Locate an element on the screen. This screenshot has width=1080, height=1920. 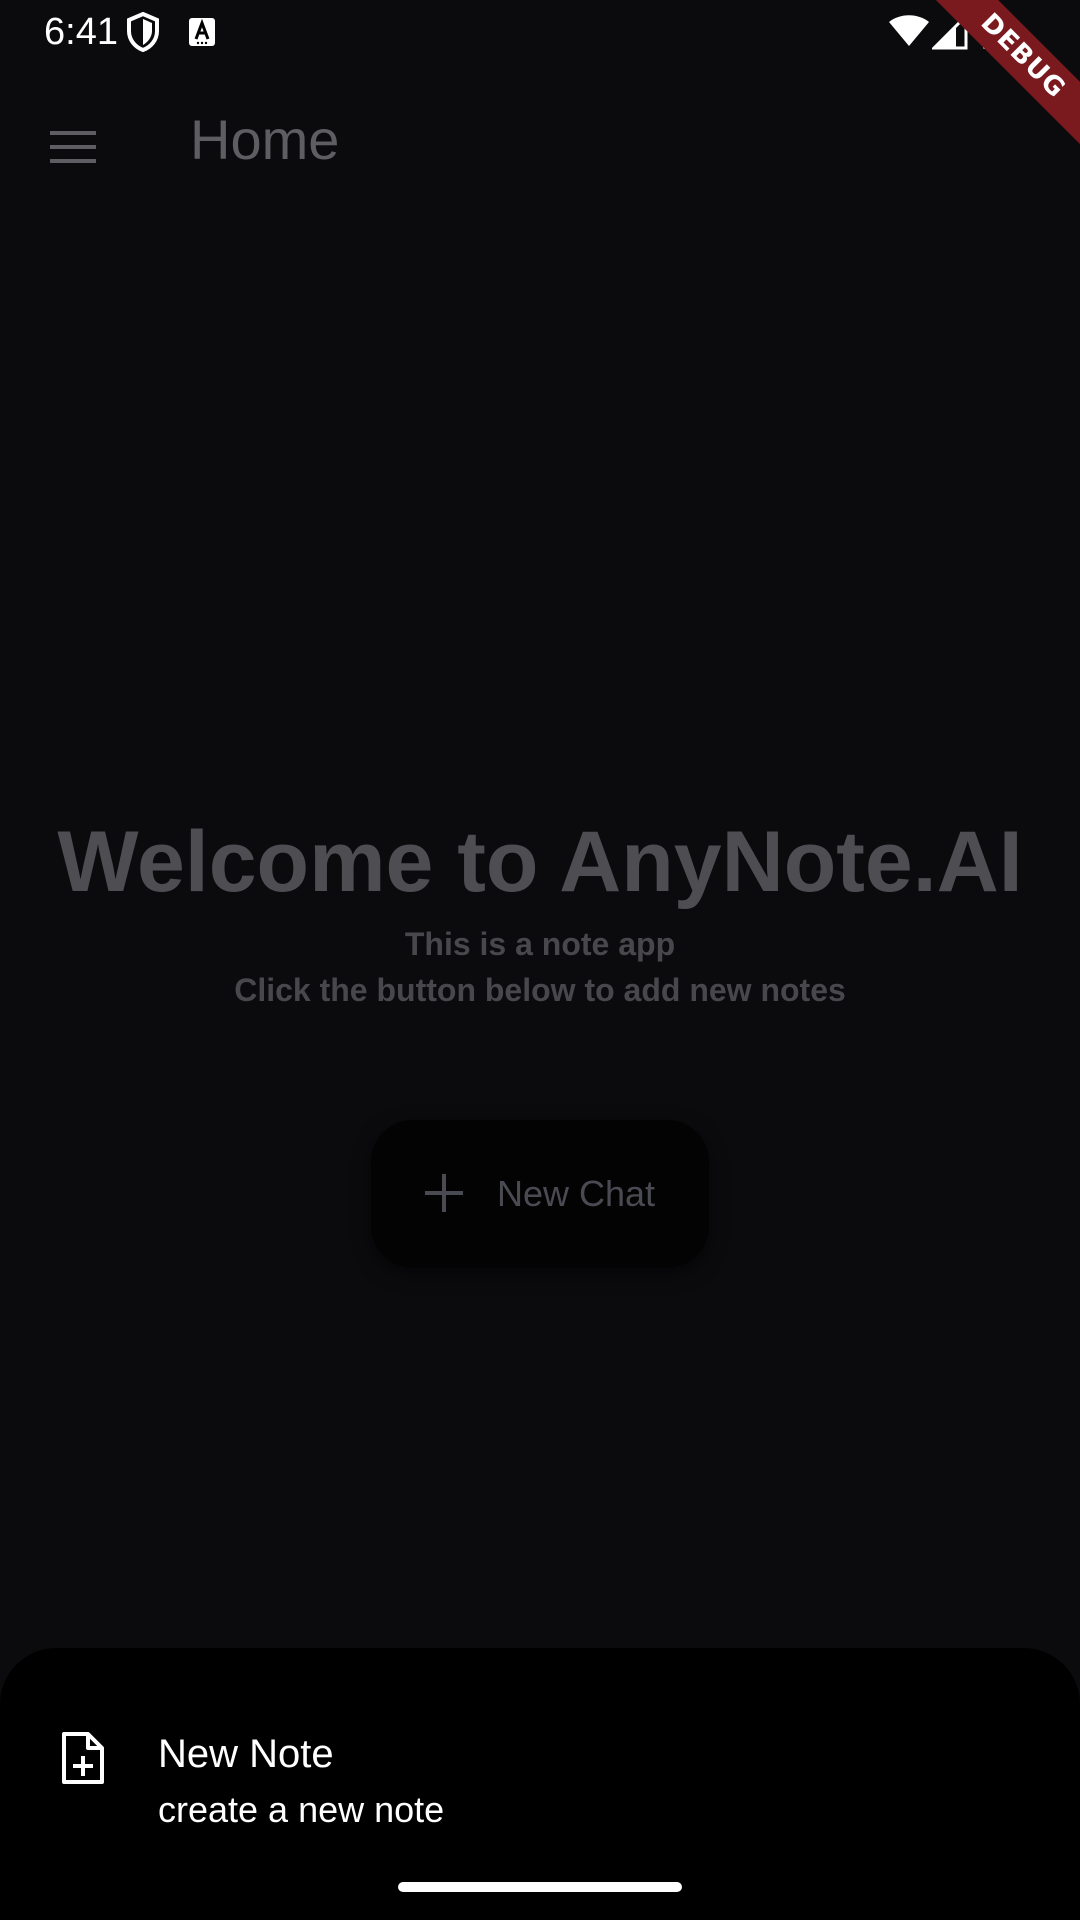
bottom-sheet: New Note create a new note is located at coordinates (540, 1784).